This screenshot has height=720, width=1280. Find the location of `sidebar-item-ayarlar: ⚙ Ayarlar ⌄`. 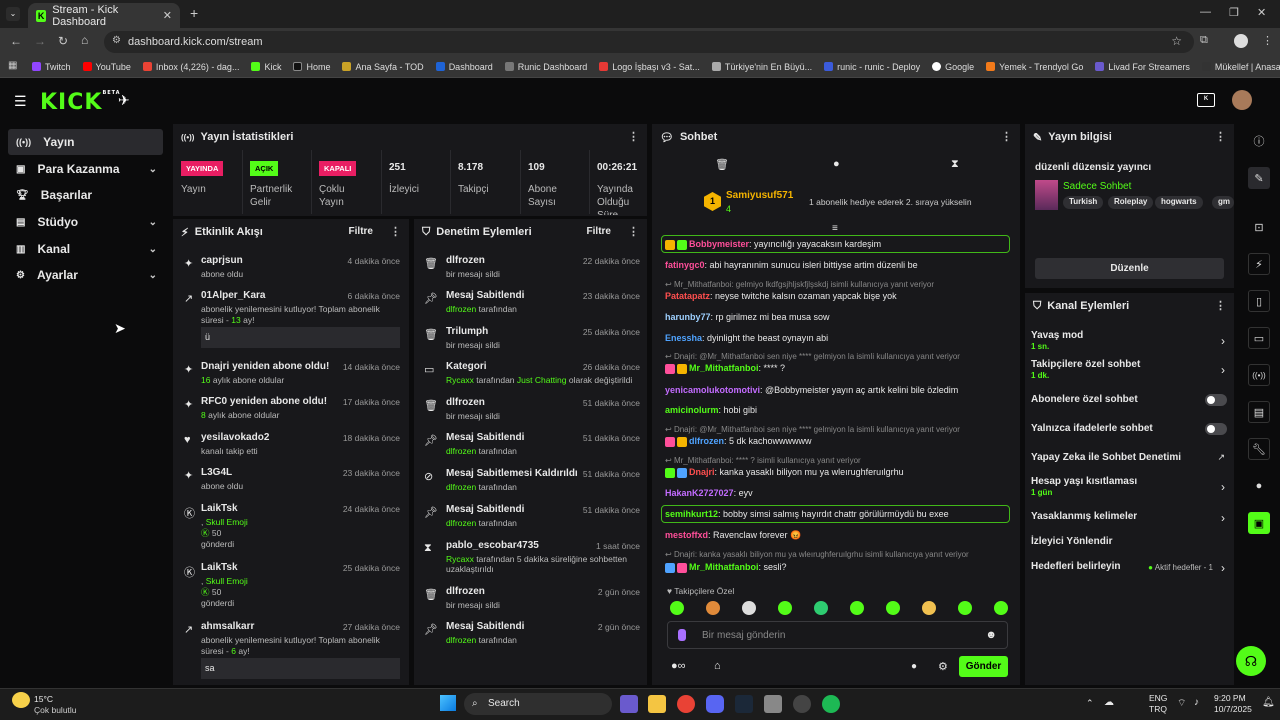

sidebar-item-ayarlar: ⚙ Ayarlar ⌄ is located at coordinates (85, 275).